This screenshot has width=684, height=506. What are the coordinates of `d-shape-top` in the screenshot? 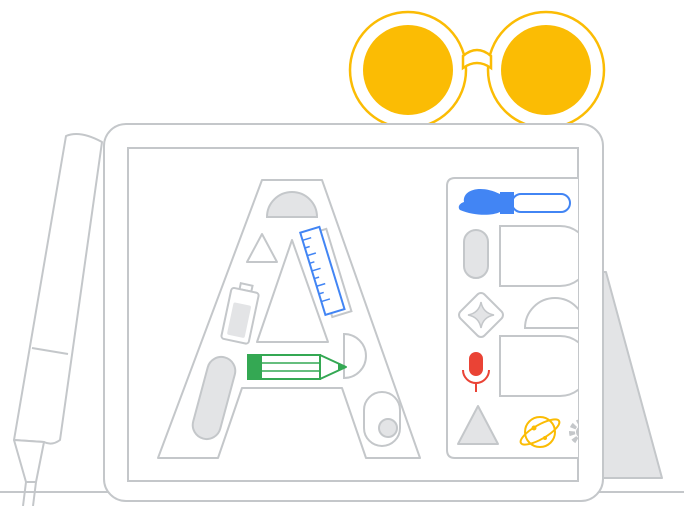 It's located at (538, 256).